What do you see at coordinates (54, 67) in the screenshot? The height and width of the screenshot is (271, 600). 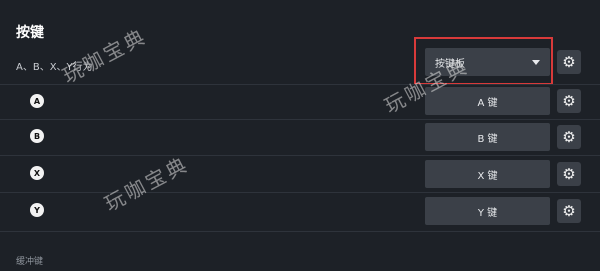 I see `behavior-label: A、B、X、Y行为` at bounding box center [54, 67].